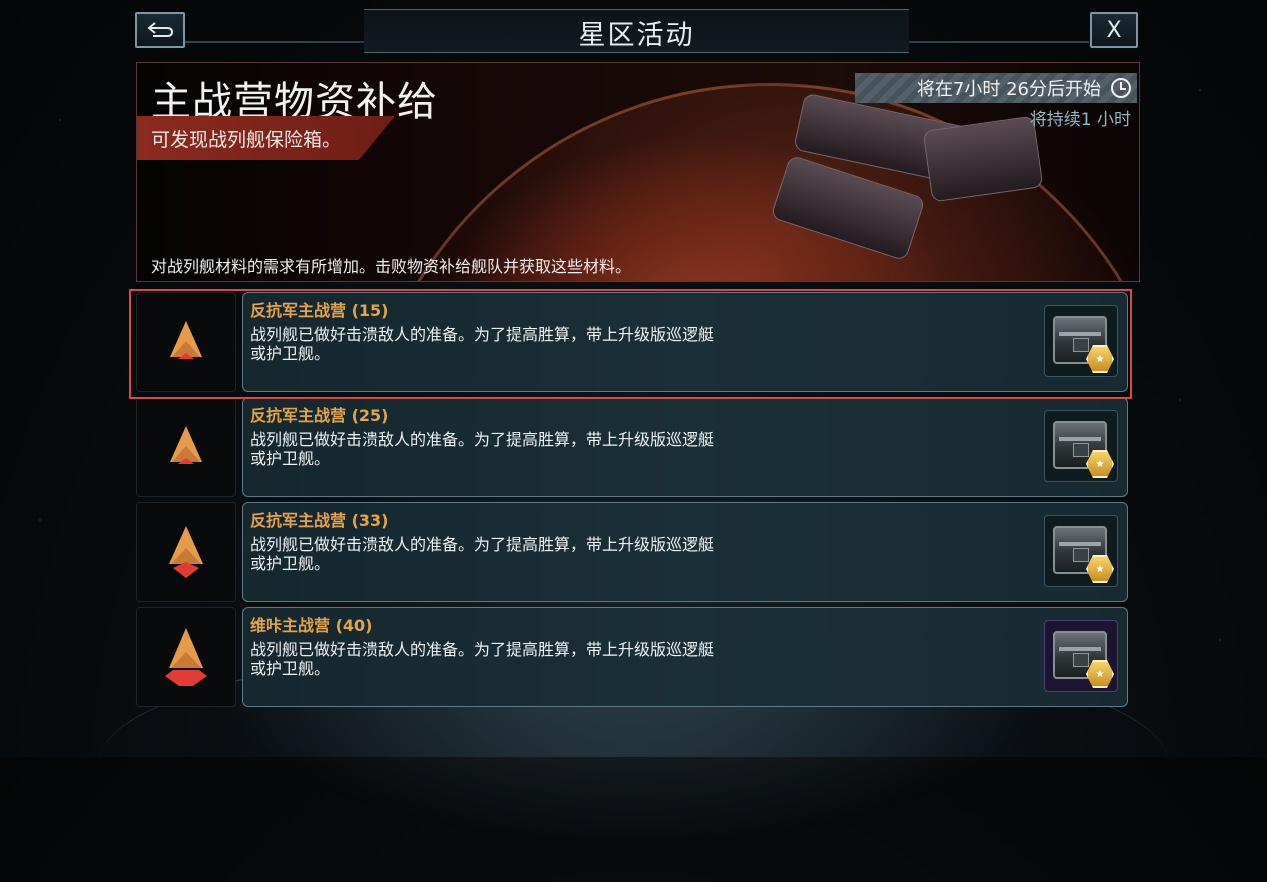 The image size is (1267, 882). Describe the element at coordinates (266, 138) in the screenshot. I see `event-subtitle: 可发现战列舰保险箱。` at that location.